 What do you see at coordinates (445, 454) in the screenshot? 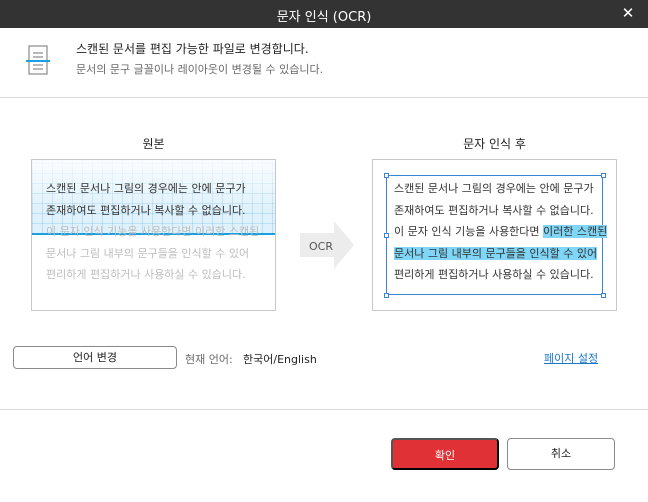
I see `ok-button: 확인` at bounding box center [445, 454].